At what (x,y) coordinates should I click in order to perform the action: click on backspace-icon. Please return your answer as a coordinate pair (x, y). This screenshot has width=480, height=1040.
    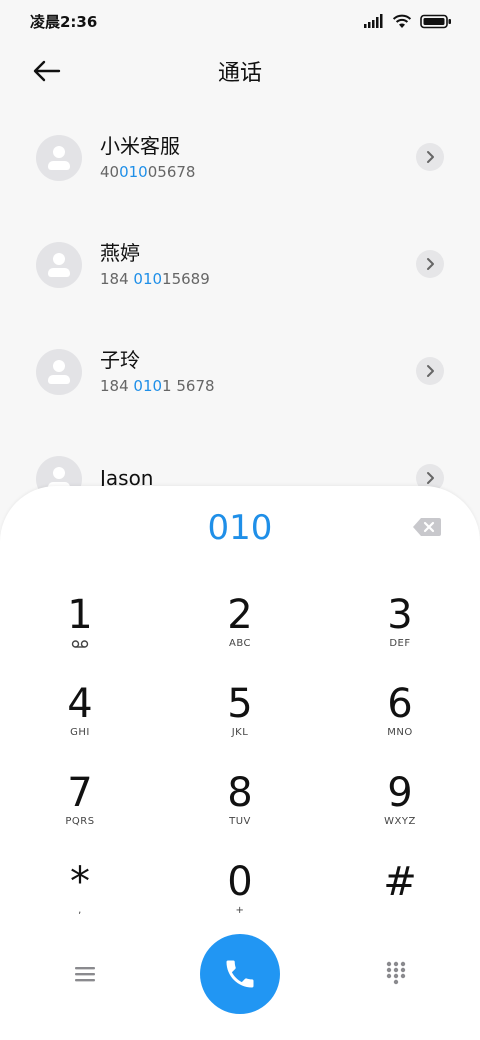
    Looking at the image, I should click on (427, 527).